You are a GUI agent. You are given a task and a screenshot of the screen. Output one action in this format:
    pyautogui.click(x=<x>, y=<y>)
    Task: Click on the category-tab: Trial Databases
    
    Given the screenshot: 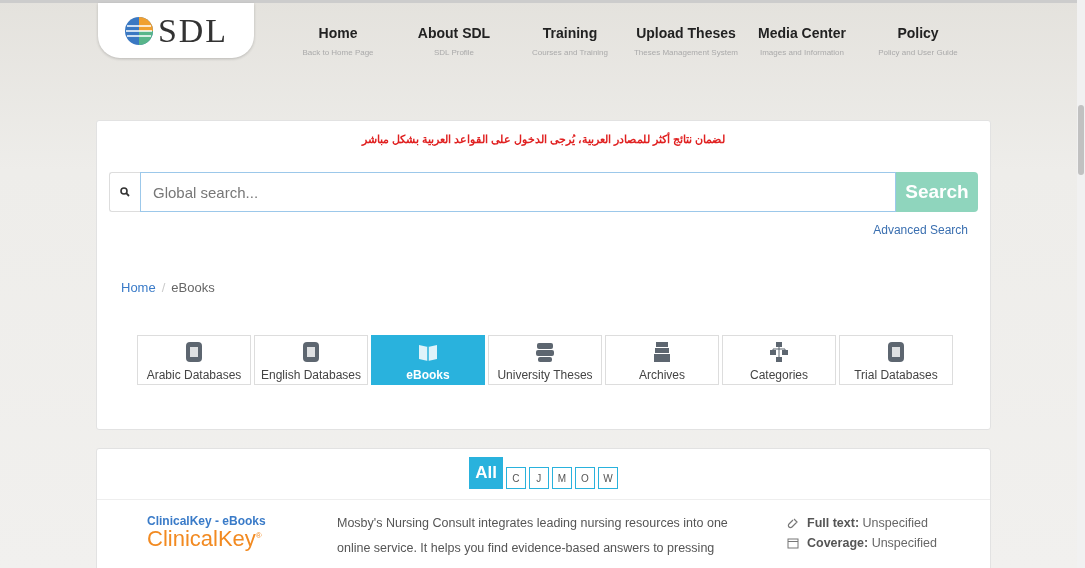 What is the action you would take?
    pyautogui.click(x=896, y=360)
    